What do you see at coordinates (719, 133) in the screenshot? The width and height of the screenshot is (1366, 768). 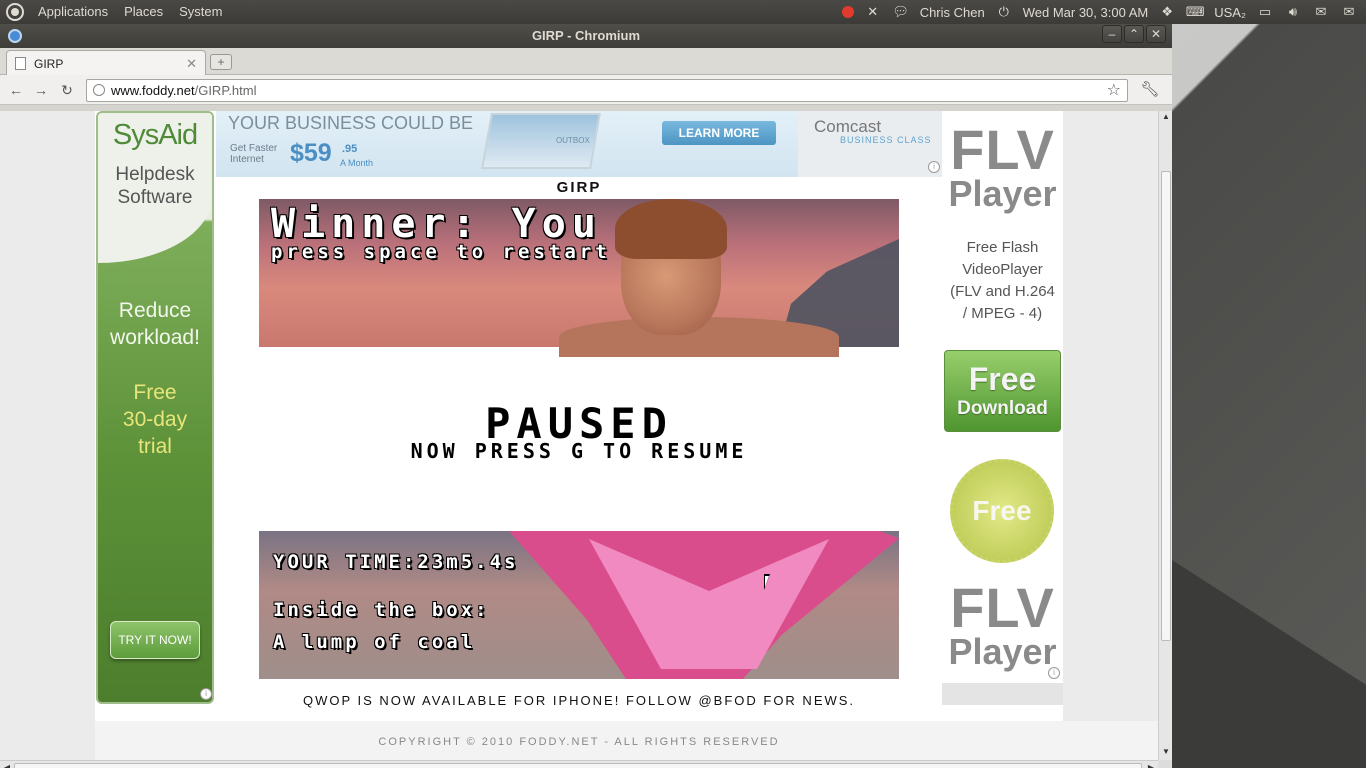 I see `learn-more-button: LEARN MORE` at bounding box center [719, 133].